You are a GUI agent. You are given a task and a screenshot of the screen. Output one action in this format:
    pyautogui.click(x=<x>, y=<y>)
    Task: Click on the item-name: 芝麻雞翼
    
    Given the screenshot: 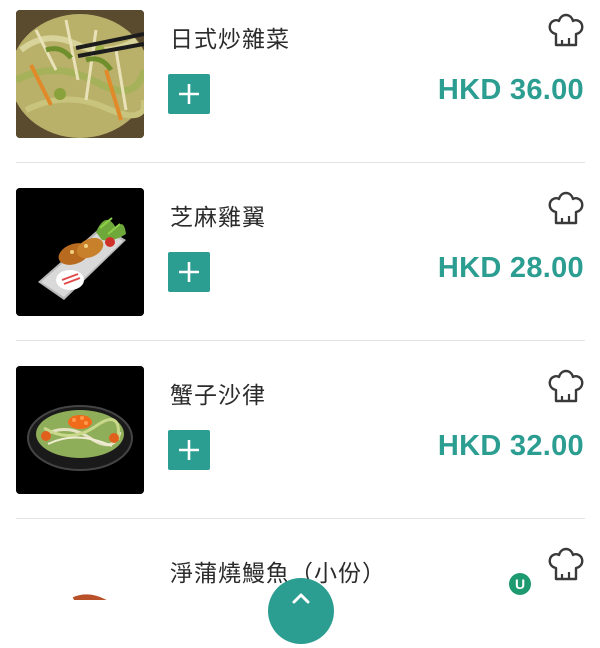 What is the action you would take?
    pyautogui.click(x=218, y=218)
    